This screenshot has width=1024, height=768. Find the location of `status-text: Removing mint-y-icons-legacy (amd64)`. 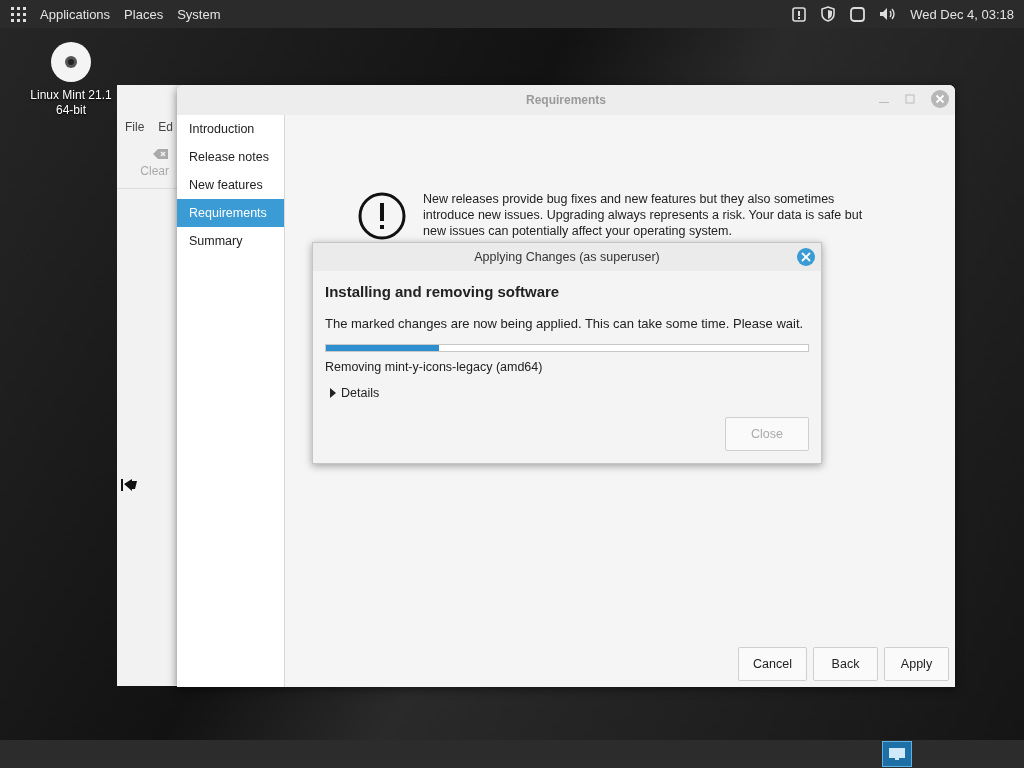

status-text: Removing mint-y-icons-legacy (amd64) is located at coordinates (434, 367).